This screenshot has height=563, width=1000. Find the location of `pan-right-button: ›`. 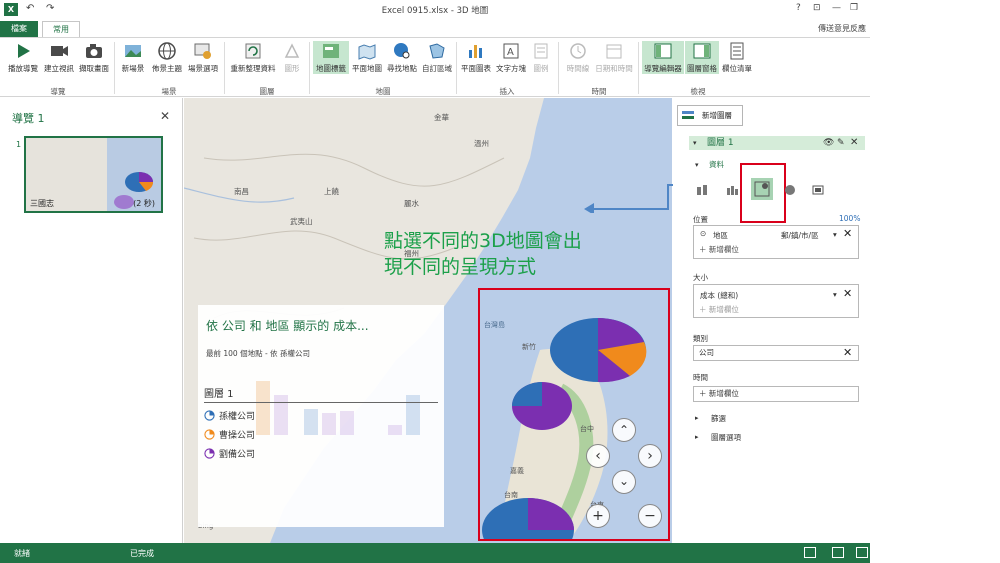

pan-right-button: › is located at coordinates (650, 456).